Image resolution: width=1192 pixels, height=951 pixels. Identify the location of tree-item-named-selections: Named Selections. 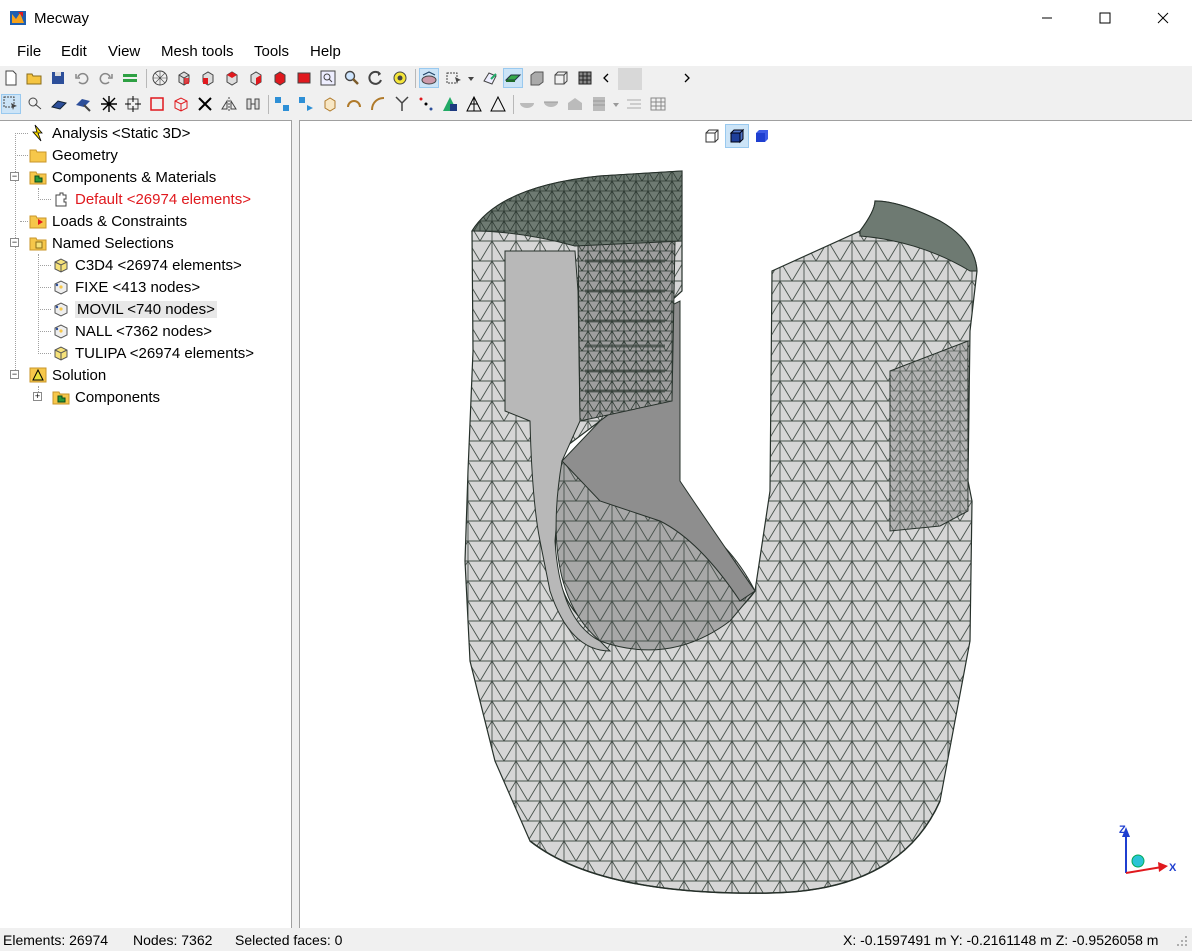
(101, 243).